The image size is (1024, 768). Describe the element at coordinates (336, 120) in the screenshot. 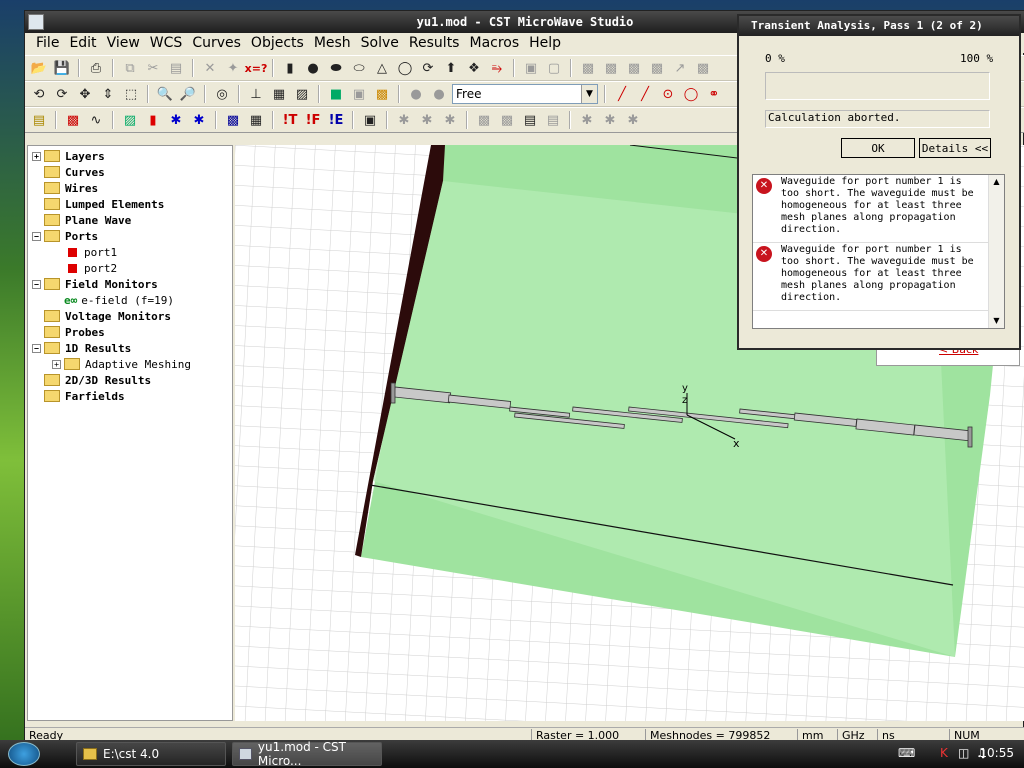

I see `eigenmode-solver-icon: !E` at that location.